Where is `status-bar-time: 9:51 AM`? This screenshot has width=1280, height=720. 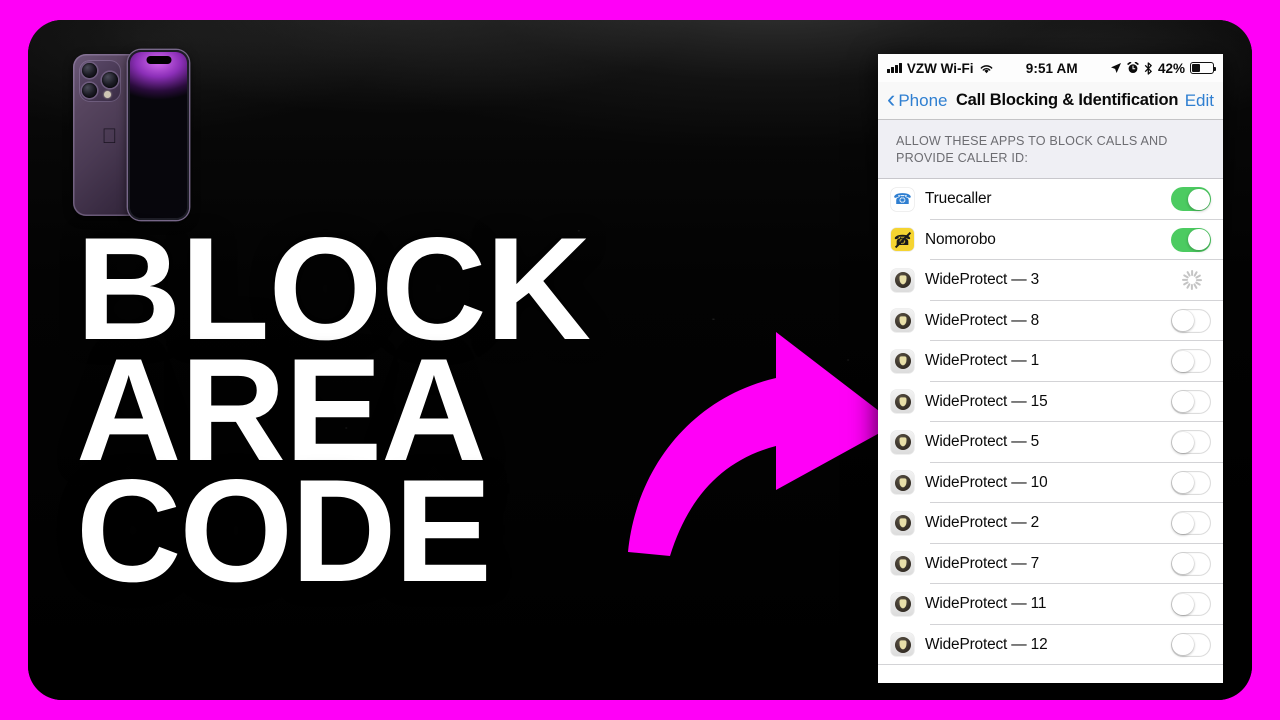 status-bar-time: 9:51 AM is located at coordinates (1051, 68).